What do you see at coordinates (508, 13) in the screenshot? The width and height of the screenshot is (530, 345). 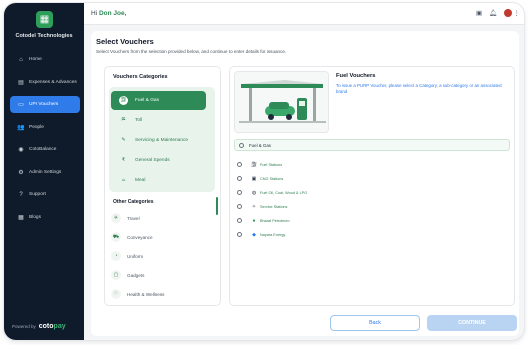 I see `avatar` at bounding box center [508, 13].